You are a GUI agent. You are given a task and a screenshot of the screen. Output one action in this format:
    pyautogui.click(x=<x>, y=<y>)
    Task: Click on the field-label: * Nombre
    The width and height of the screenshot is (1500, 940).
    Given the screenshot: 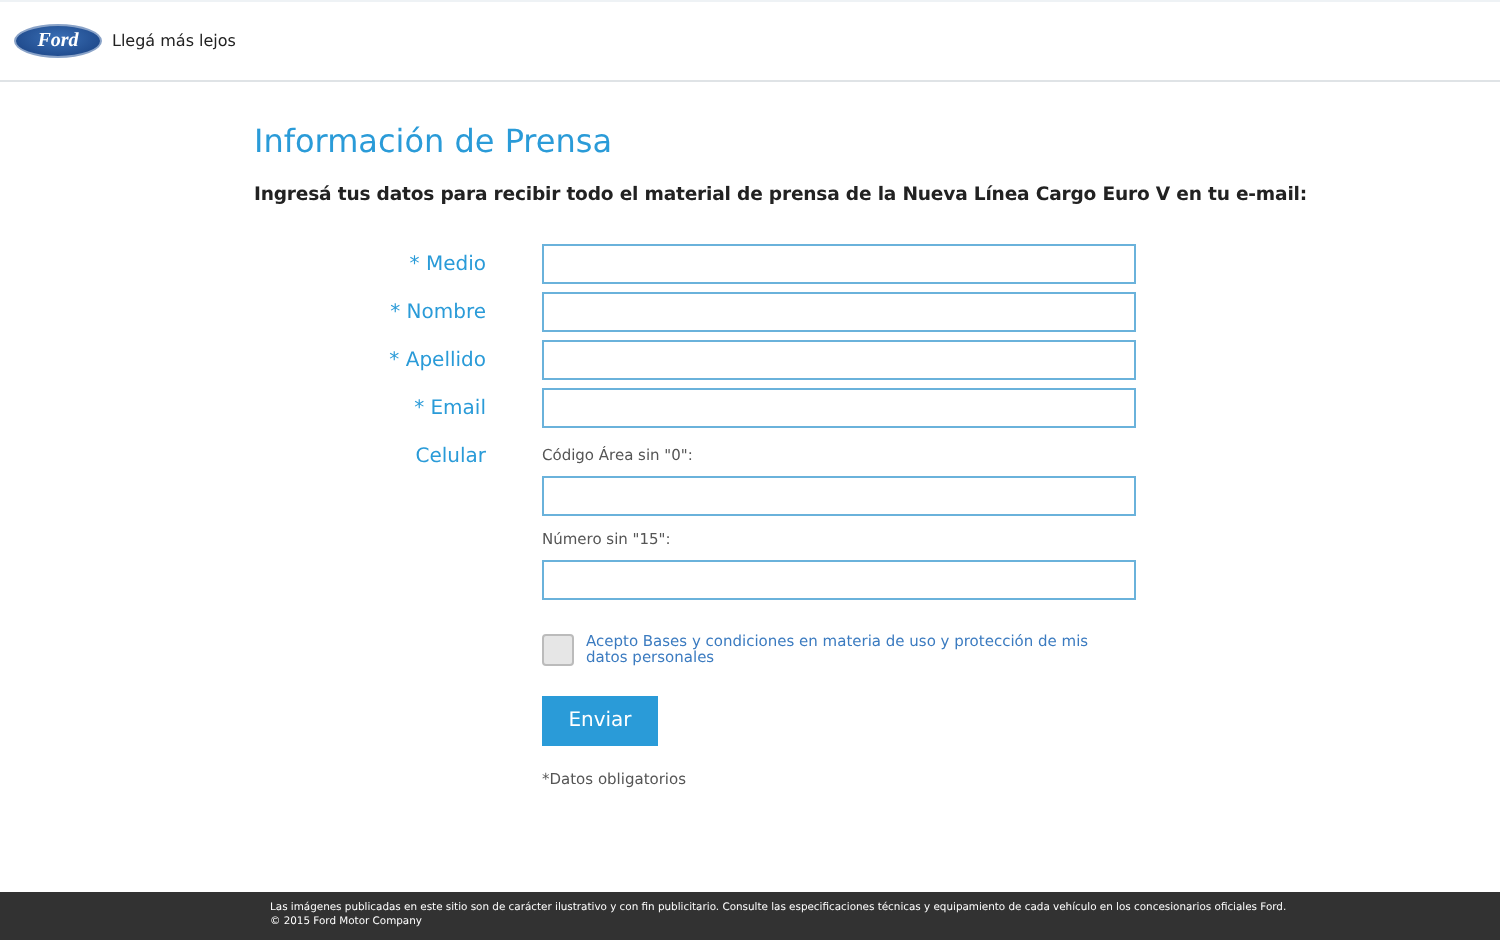 What is the action you would take?
    pyautogui.click(x=437, y=314)
    